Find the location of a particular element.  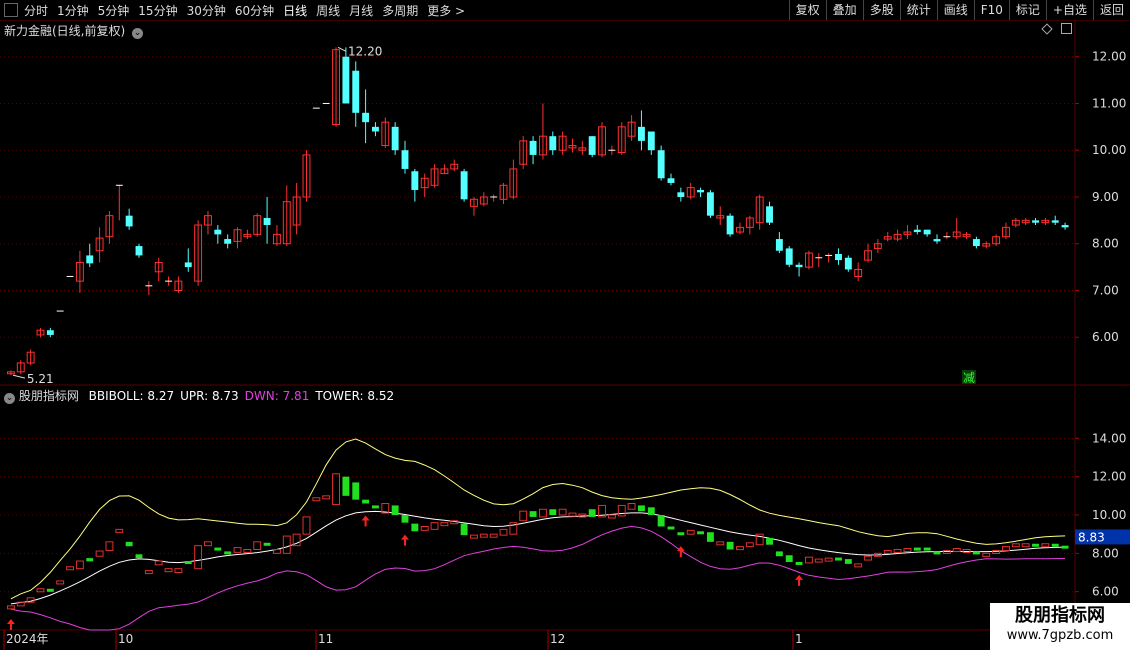

price-tick-label: 8.00 is located at coordinates (1105, 244).